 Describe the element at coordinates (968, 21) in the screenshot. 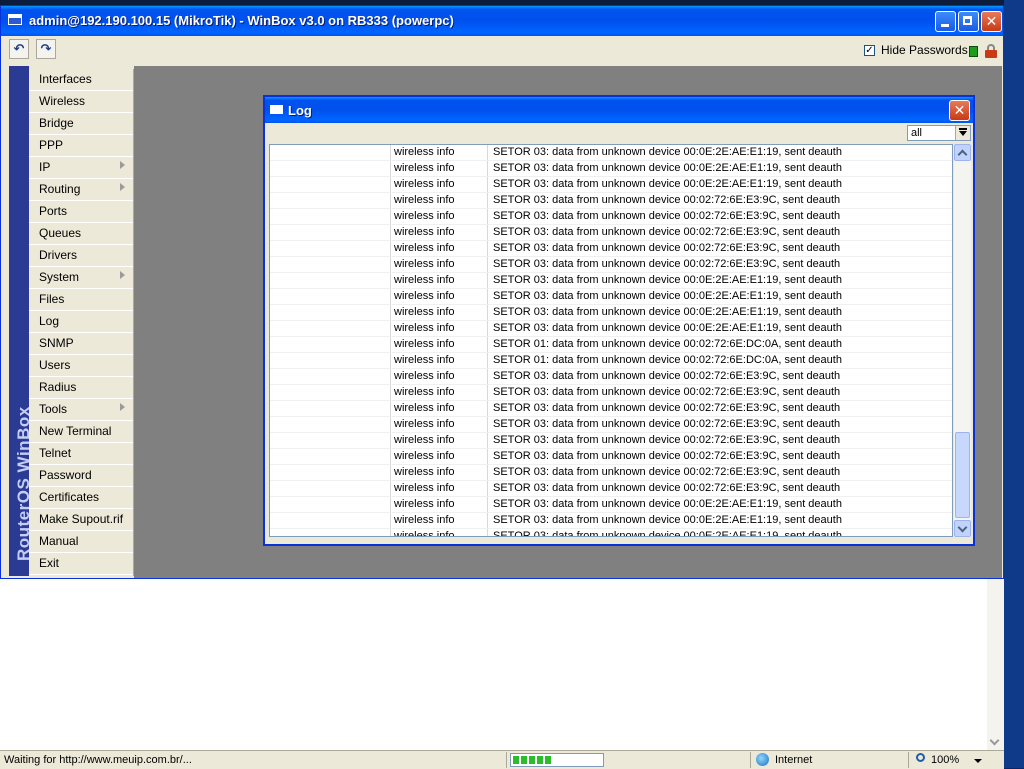

I see `maximize-button` at that location.